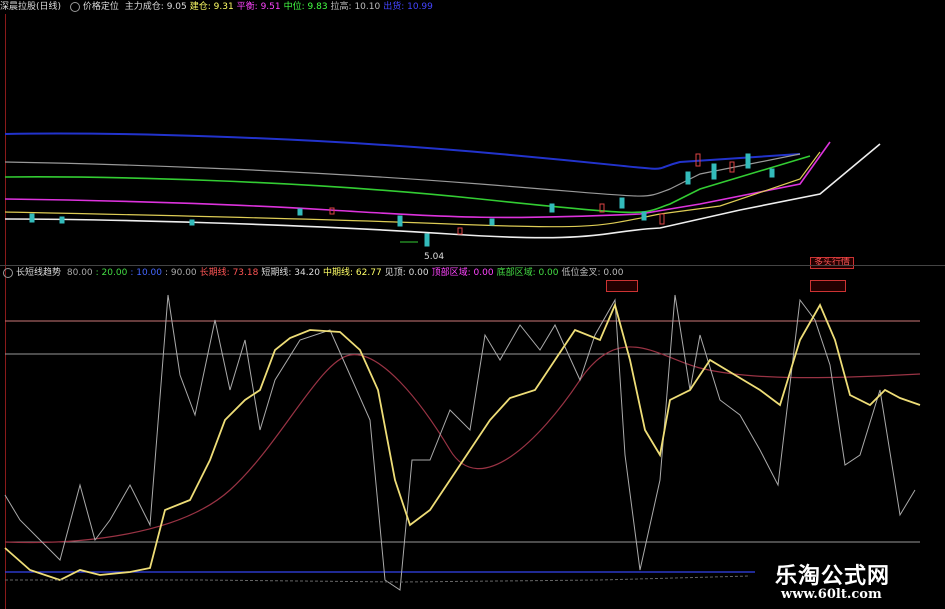 The height and width of the screenshot is (609, 945). Describe the element at coordinates (832, 263) in the screenshot. I see `signal-tag: 多头行情` at that location.